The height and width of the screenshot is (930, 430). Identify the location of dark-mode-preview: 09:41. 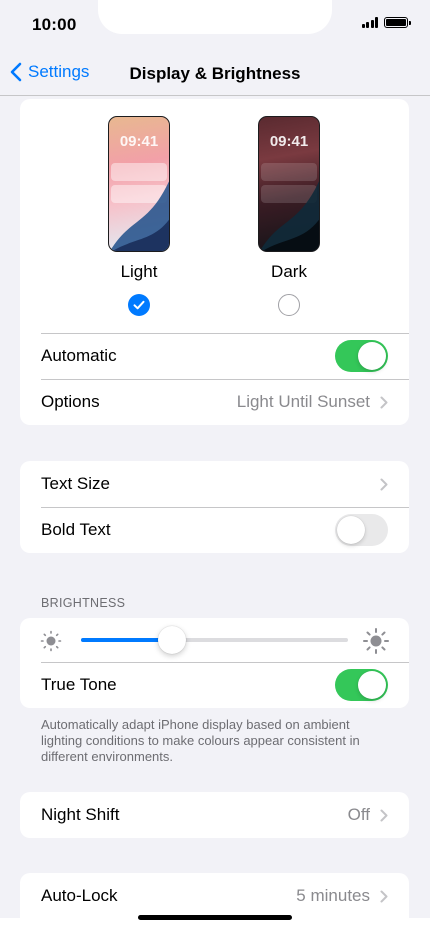
(289, 184).